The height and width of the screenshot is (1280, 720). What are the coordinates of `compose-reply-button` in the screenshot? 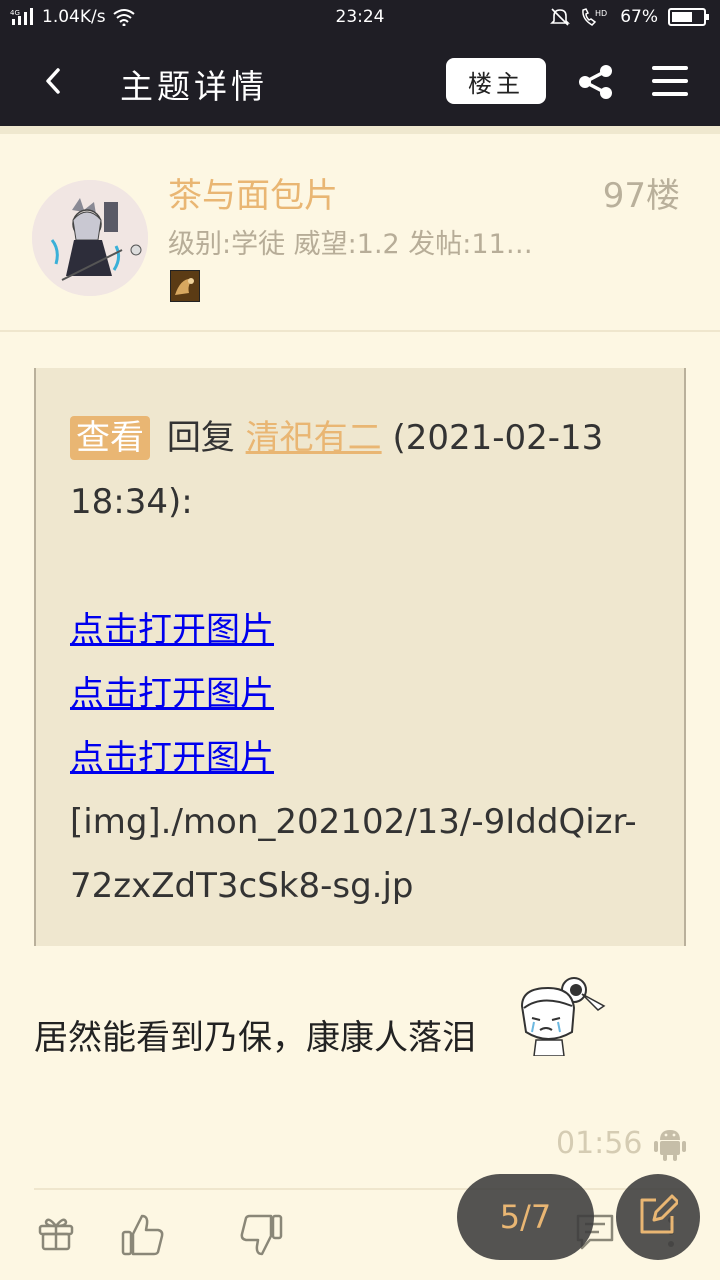 It's located at (658, 1217).